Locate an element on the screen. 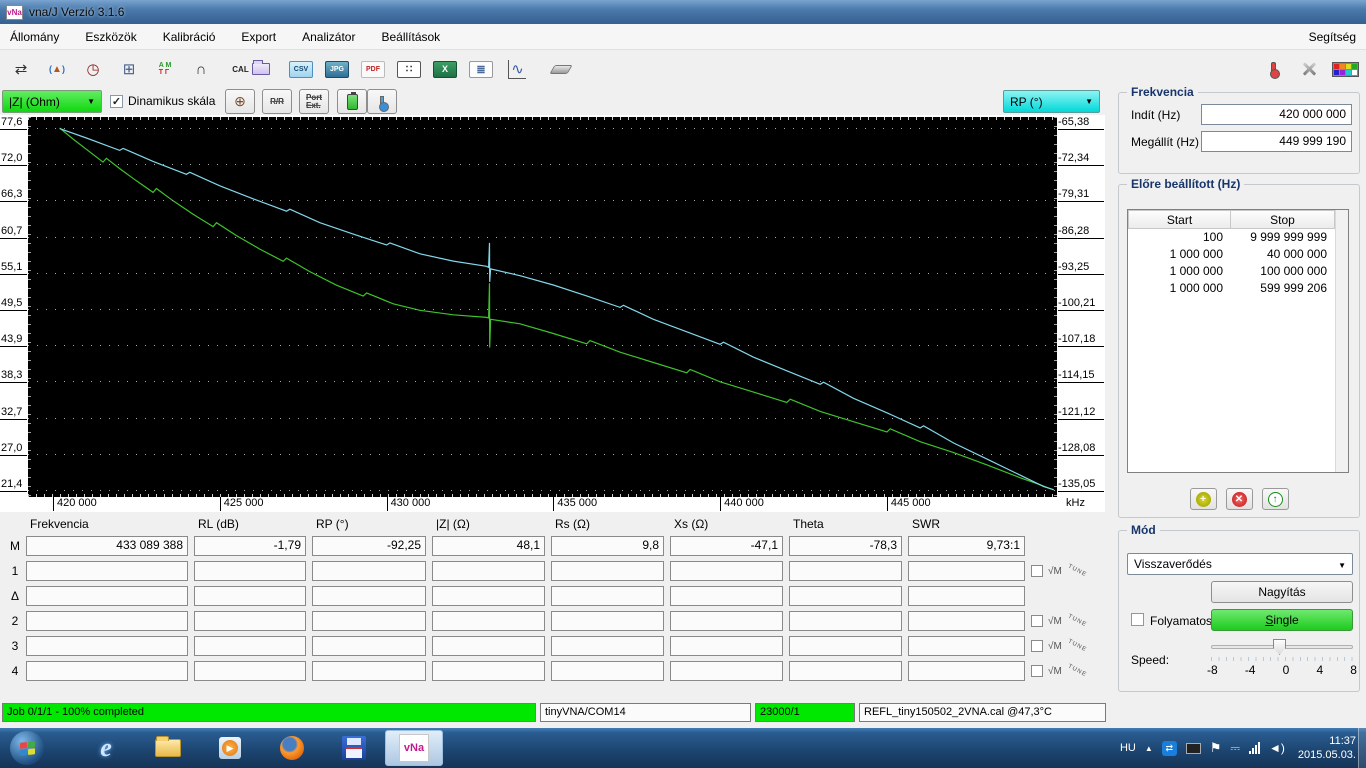 The height and width of the screenshot is (768, 1366). slider-thumb is located at coordinates (1279, 647).